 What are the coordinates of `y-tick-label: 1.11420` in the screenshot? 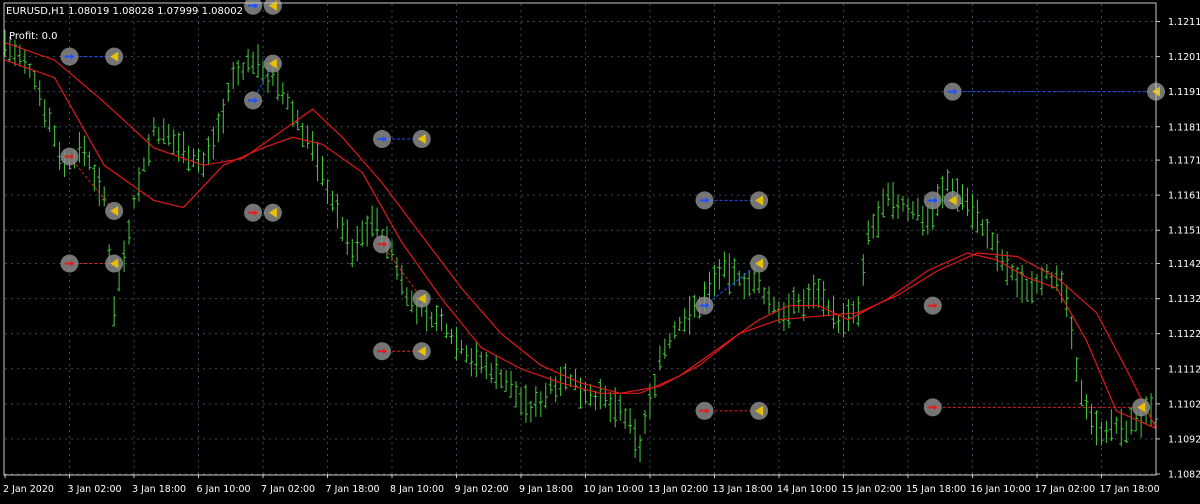 It's located at (1184, 264).